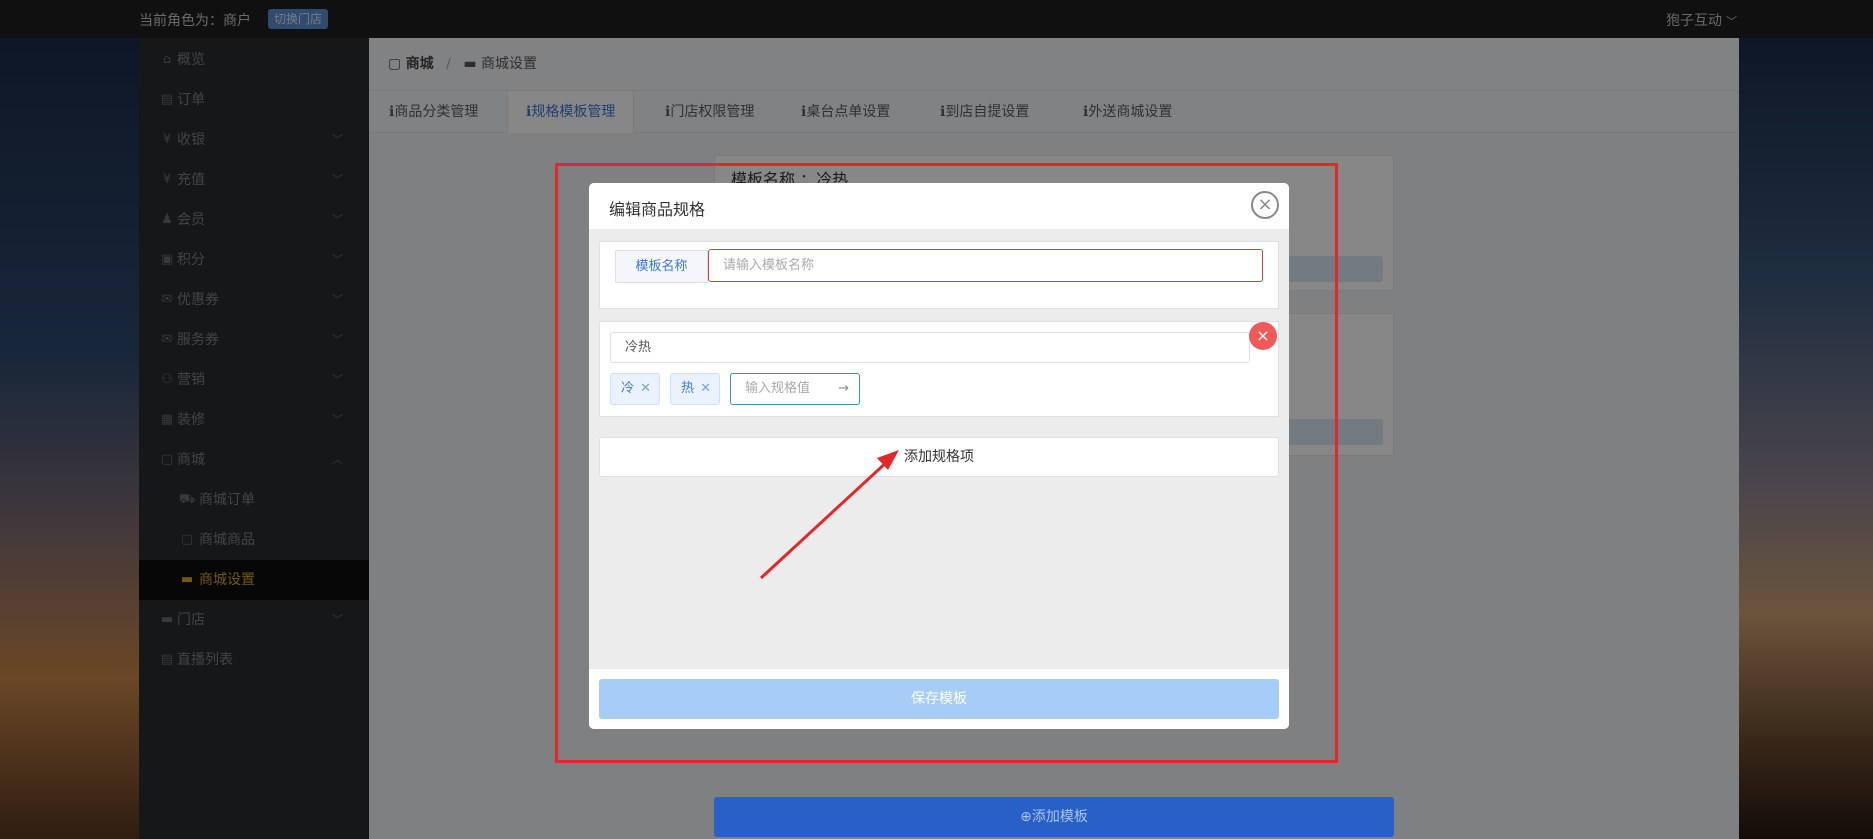 Image resolution: width=1873 pixels, height=839 pixels. Describe the element at coordinates (1026, 817) in the screenshot. I see `plus-circle-icon: ⊕` at that location.